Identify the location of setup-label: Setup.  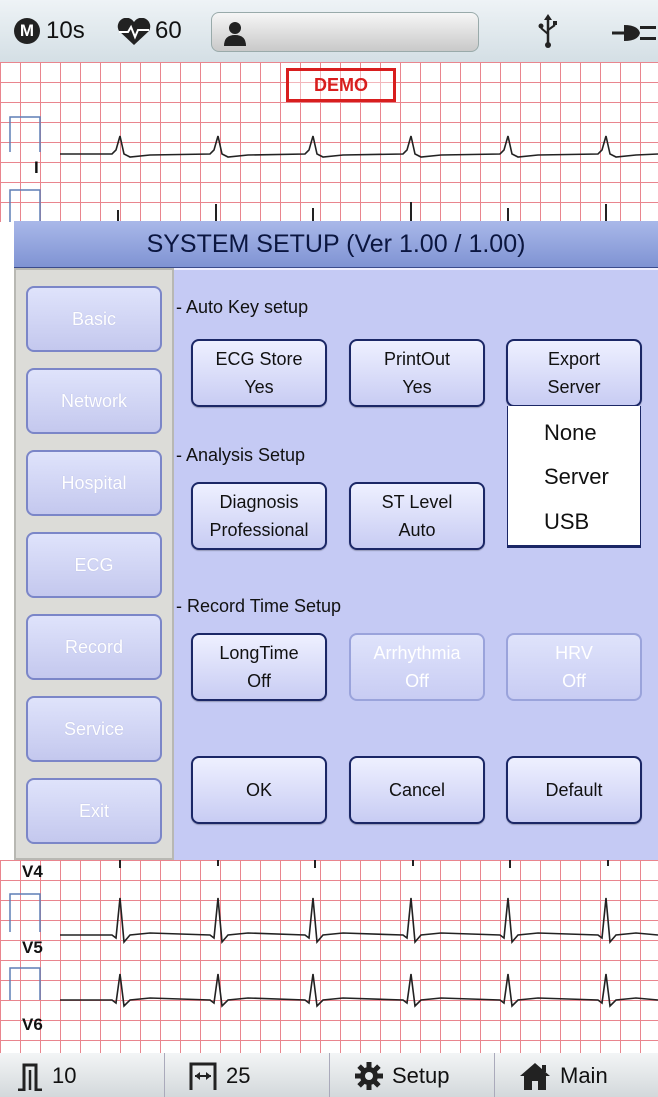
(421, 1075).